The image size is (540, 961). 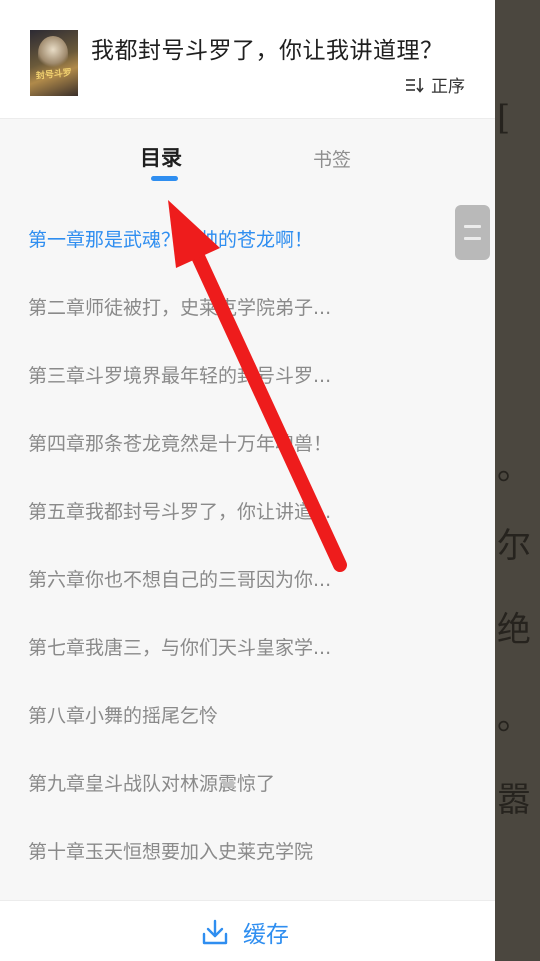 I want to click on chapter-item: 第四章那条苍龙竟然是十万年魂兽！, so click(x=247, y=444).